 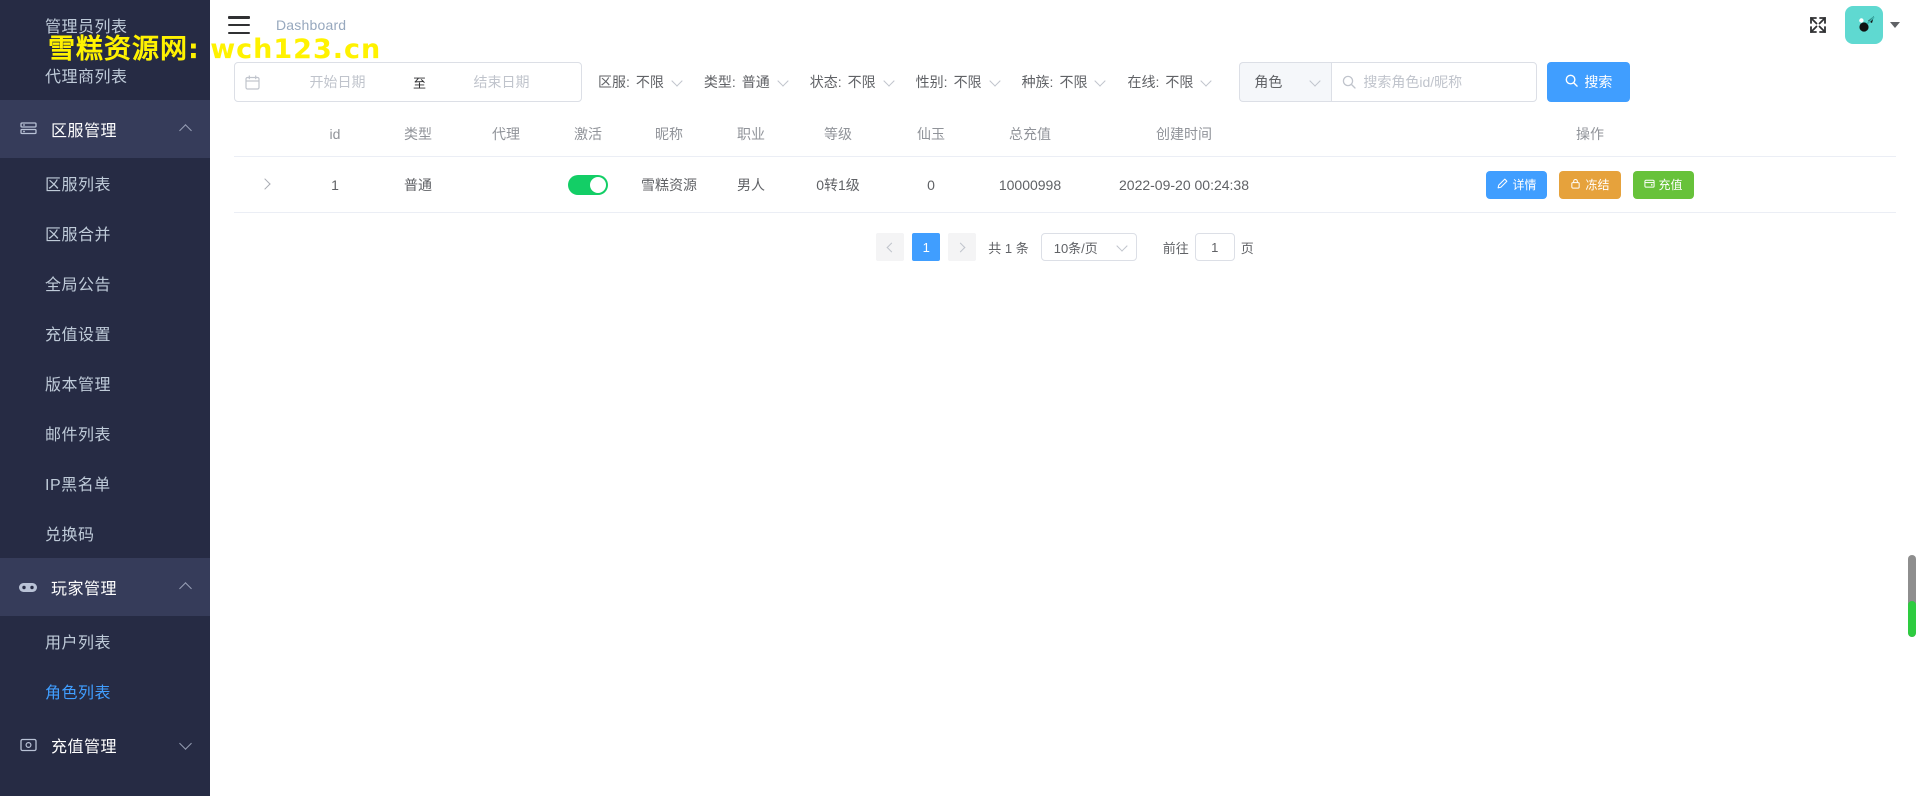 I want to click on row-active-cell, so click(x=588, y=184).